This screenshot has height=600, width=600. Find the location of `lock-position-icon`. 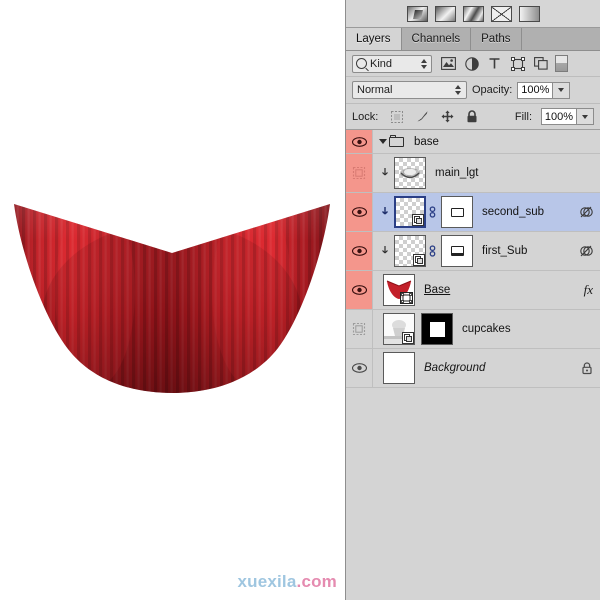

lock-position-icon is located at coordinates (447, 117).